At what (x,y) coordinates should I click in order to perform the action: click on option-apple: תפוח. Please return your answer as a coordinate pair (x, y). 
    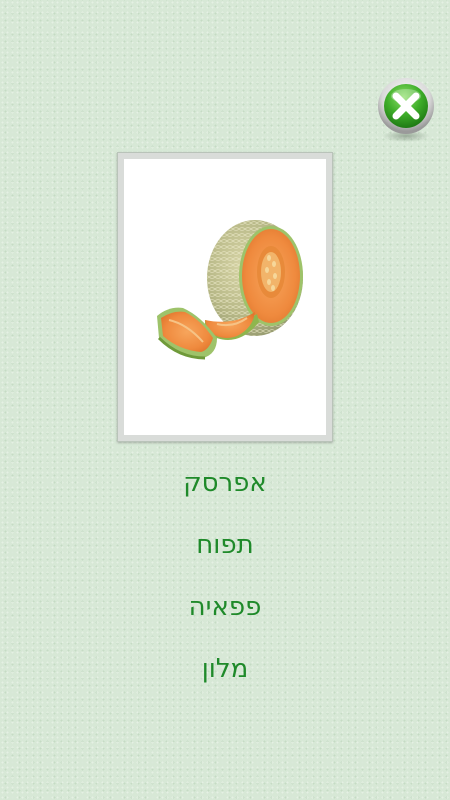
    Looking at the image, I should click on (225, 545).